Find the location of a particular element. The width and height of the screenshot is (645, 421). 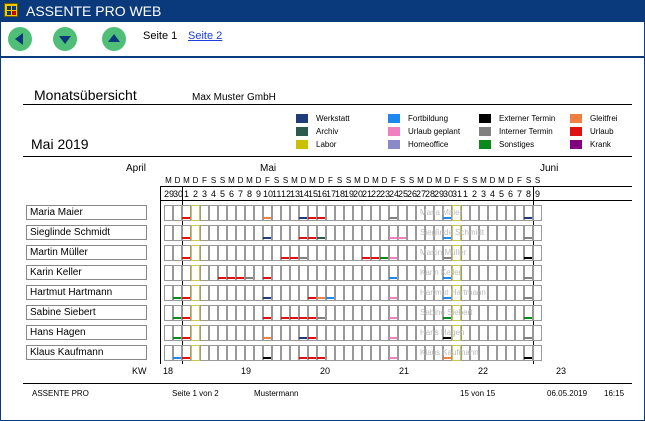

legend-label: Urlaub is located at coordinates (602, 131).